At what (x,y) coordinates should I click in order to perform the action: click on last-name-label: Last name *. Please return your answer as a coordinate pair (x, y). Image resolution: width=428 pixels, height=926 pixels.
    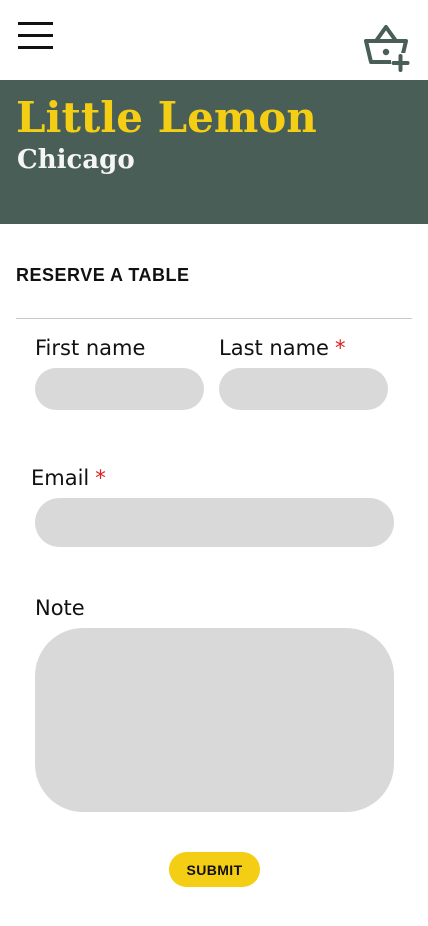
    Looking at the image, I should click on (282, 348).